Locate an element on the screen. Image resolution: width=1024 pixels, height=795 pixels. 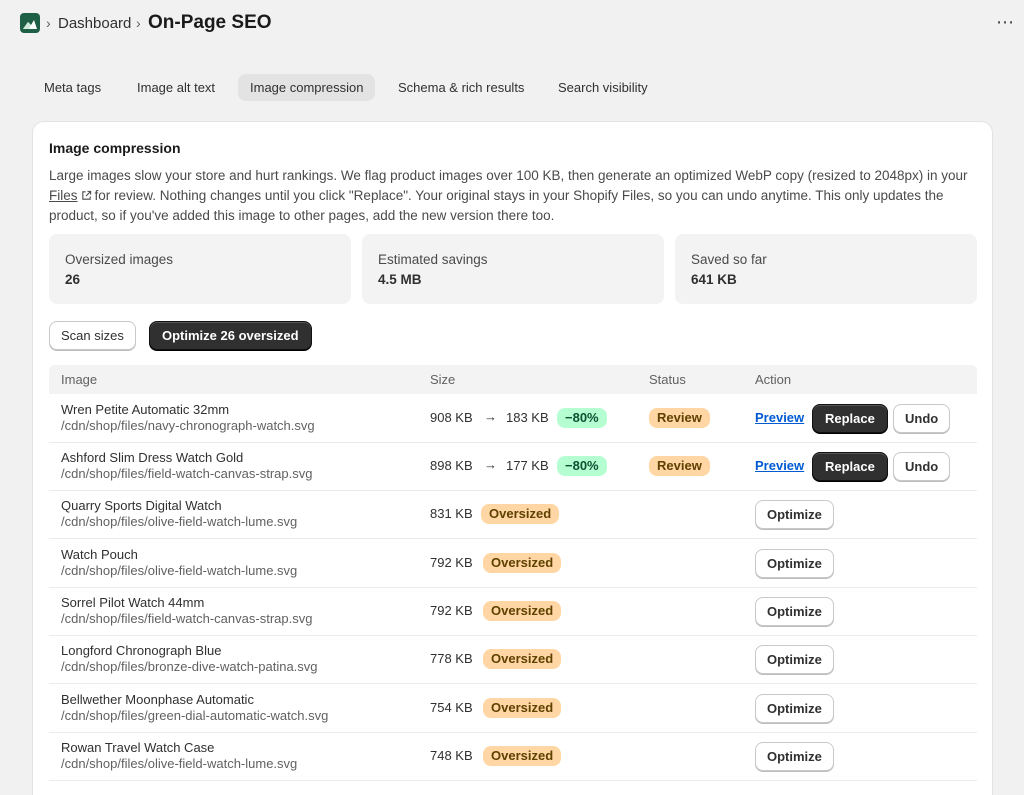
stat-label: Oversized images is located at coordinates (119, 259).